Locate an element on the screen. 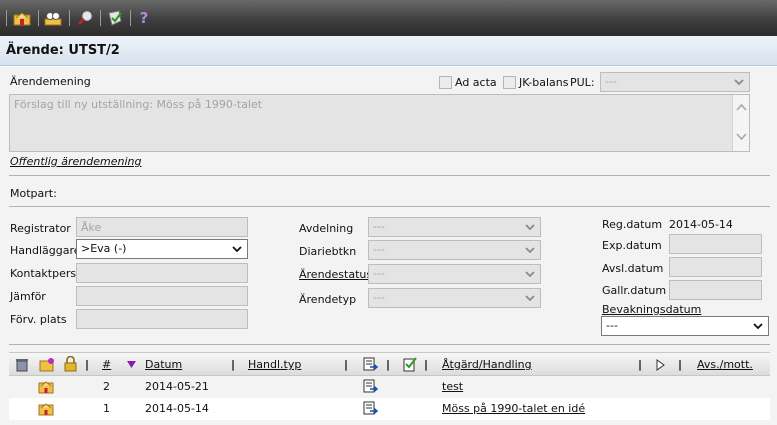  arendetyp-select: --- is located at coordinates (454, 298).